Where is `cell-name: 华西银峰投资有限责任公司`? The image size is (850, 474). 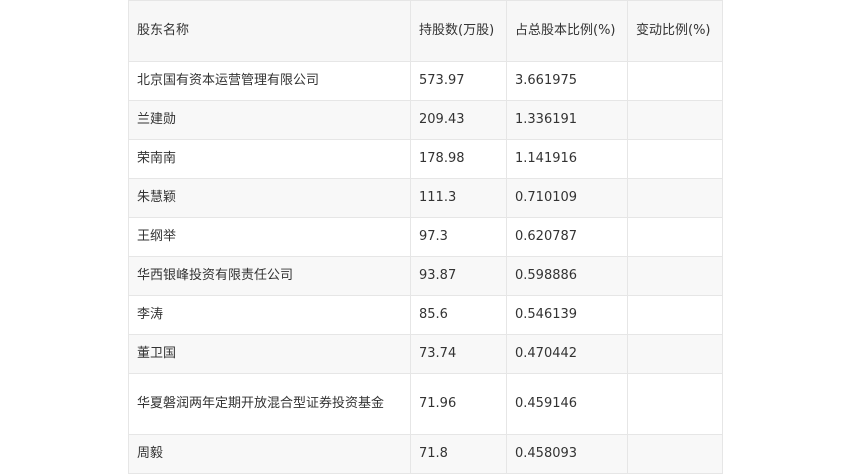 cell-name: 华西银峰投资有限责任公司 is located at coordinates (269, 276).